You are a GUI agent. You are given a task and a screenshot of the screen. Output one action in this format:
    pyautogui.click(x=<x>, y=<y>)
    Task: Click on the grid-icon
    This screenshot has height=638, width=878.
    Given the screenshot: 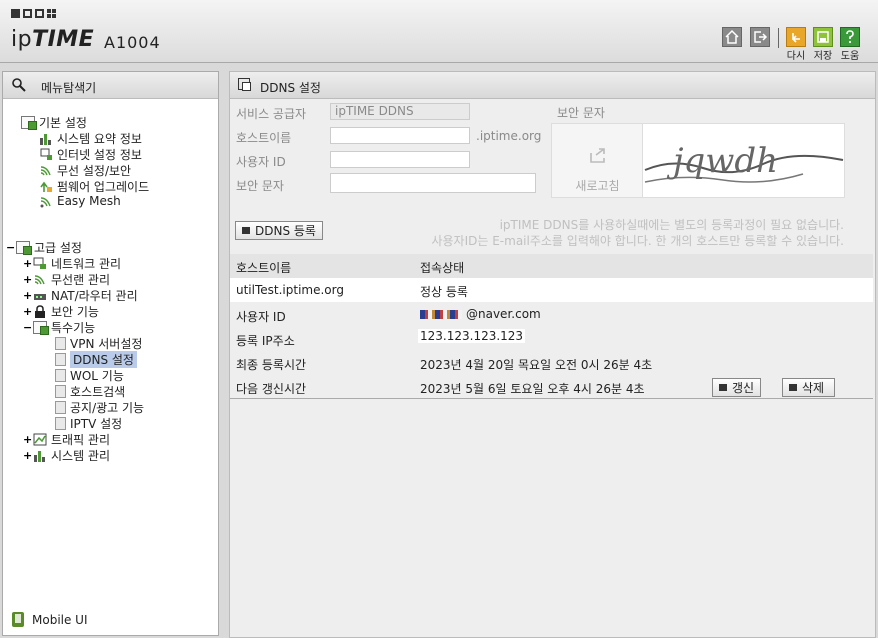 What is the action you would take?
    pyautogui.click(x=51, y=13)
    